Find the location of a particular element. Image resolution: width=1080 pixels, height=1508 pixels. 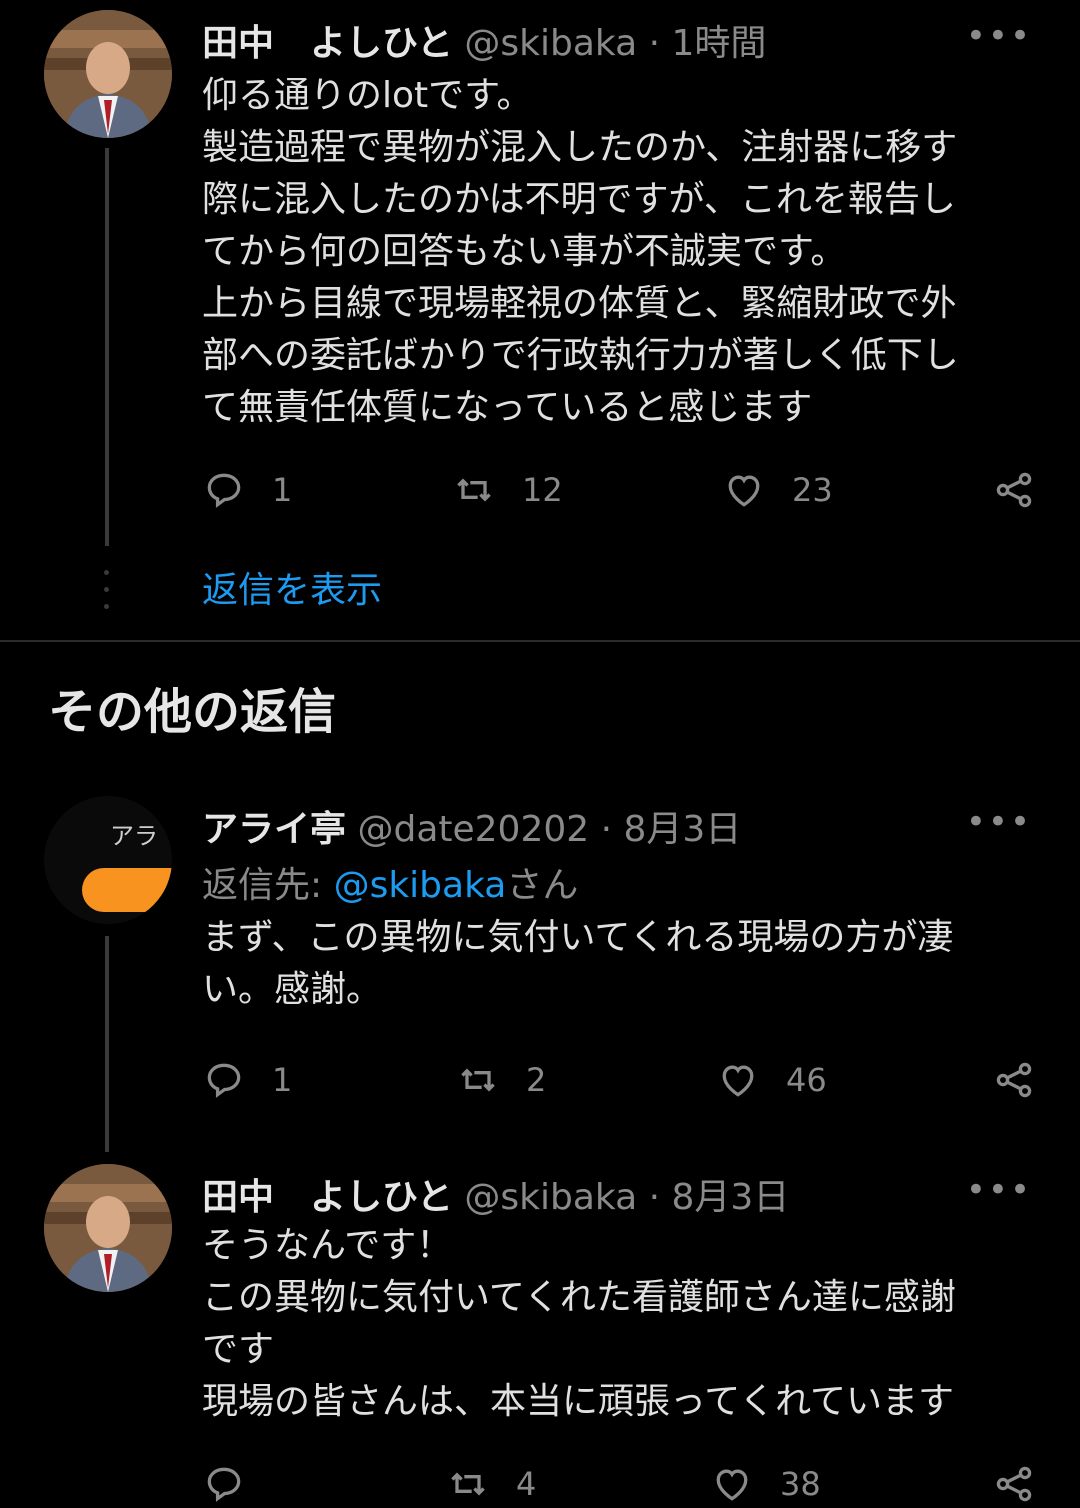

tweet-header: 田中 よしひと @skibaka · 1時間 ••• is located at coordinates (621, 39).